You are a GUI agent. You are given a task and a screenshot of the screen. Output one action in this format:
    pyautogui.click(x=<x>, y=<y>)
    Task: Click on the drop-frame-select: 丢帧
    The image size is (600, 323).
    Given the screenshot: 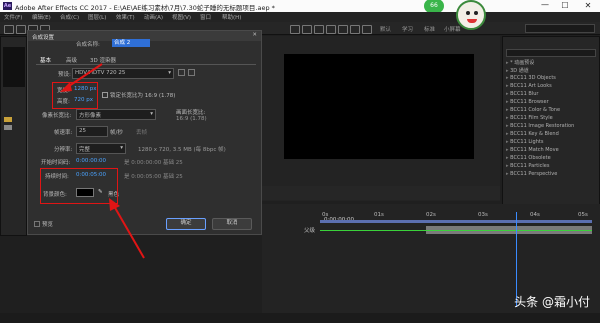 What is the action you would take?
    pyautogui.click(x=141, y=132)
    